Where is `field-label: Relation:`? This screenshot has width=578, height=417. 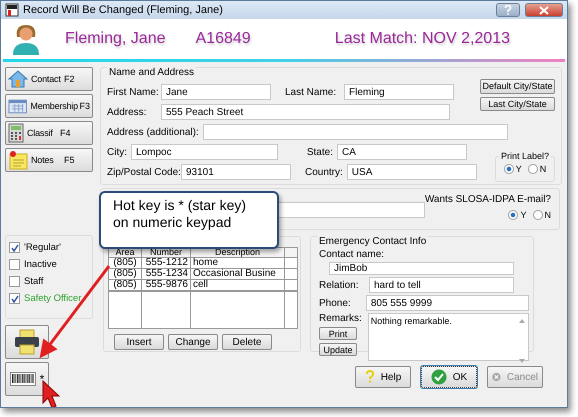 field-label: Relation: is located at coordinates (339, 285).